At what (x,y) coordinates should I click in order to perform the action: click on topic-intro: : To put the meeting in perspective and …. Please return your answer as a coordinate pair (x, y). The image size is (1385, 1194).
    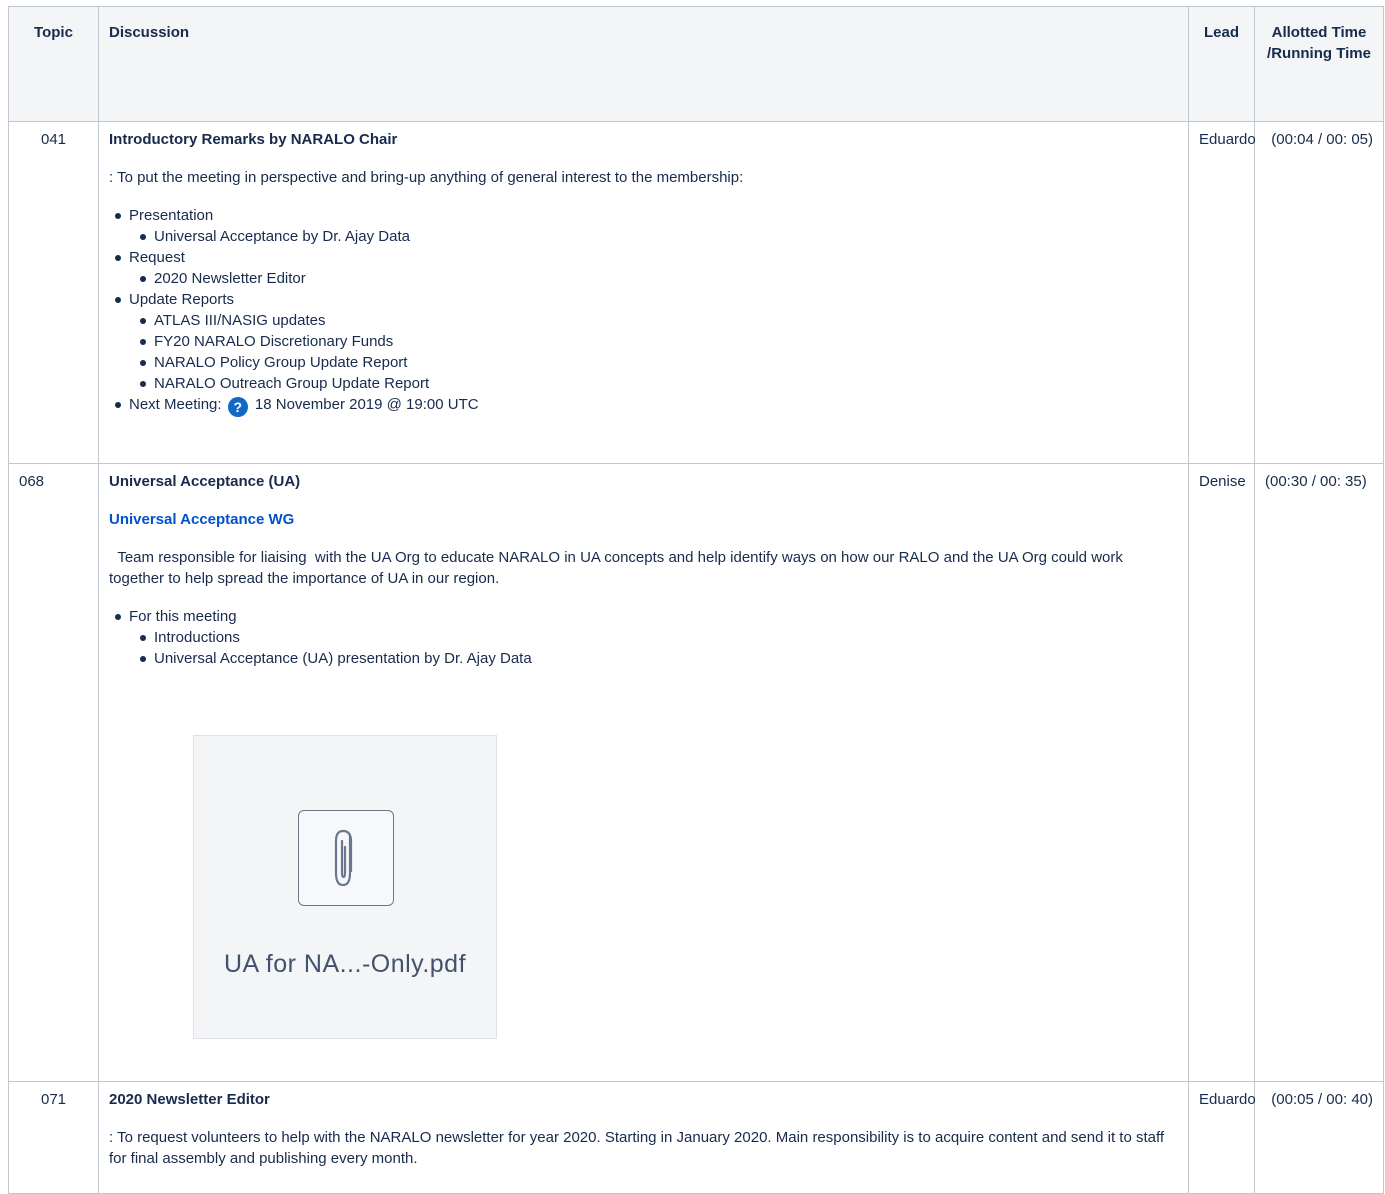
    Looking at the image, I should click on (426, 177).